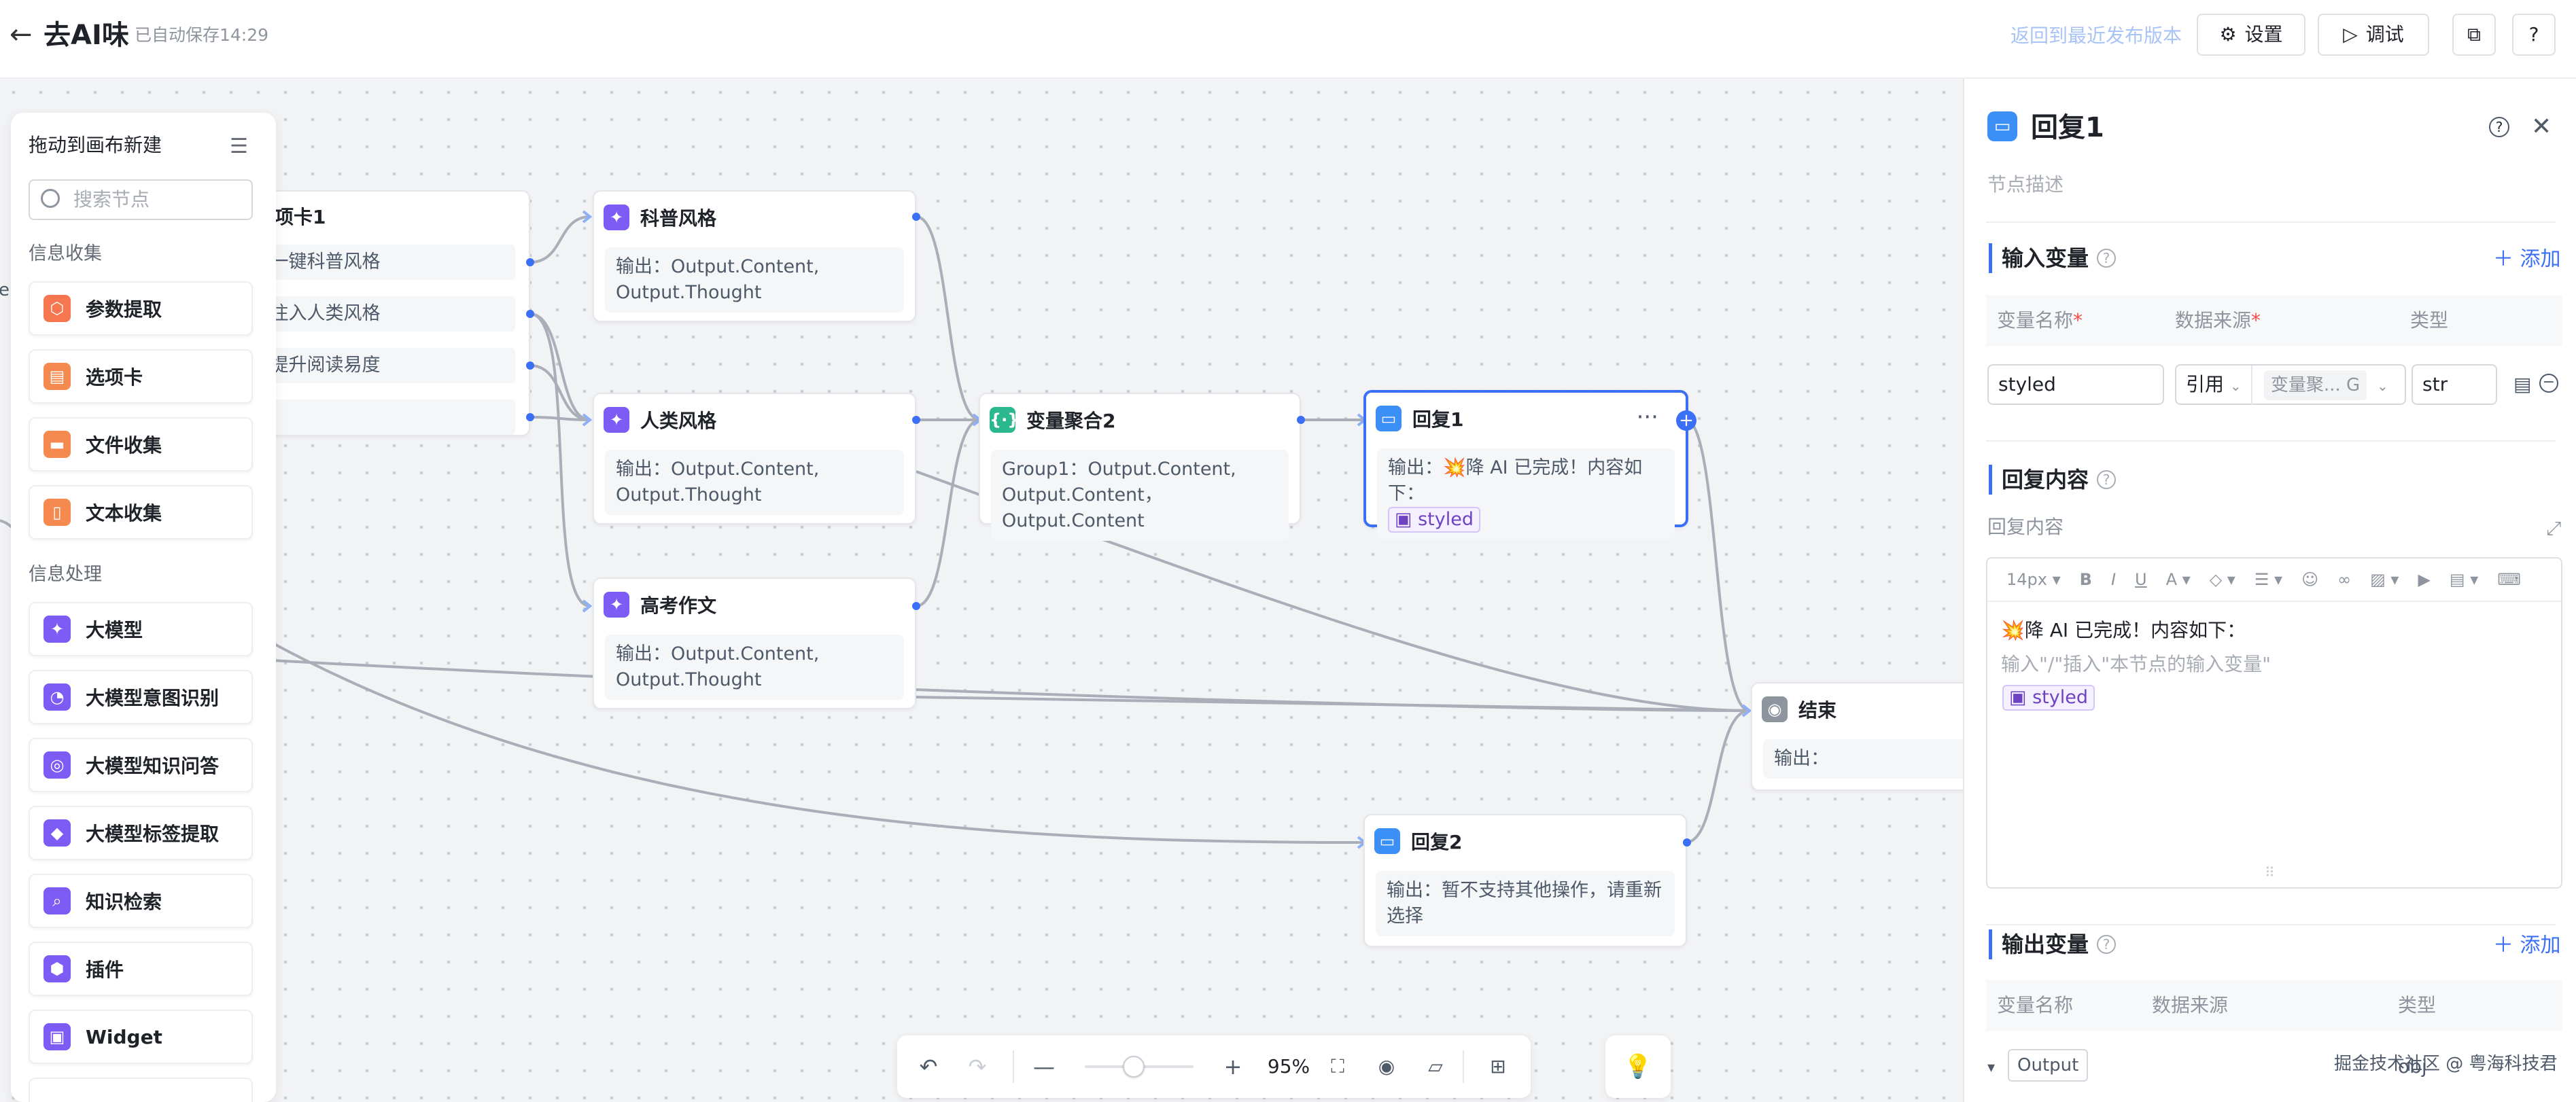 The width and height of the screenshot is (2576, 1102). What do you see at coordinates (141, 512) in the screenshot?
I see `node-item-text-collect: ▯ 文本收集` at bounding box center [141, 512].